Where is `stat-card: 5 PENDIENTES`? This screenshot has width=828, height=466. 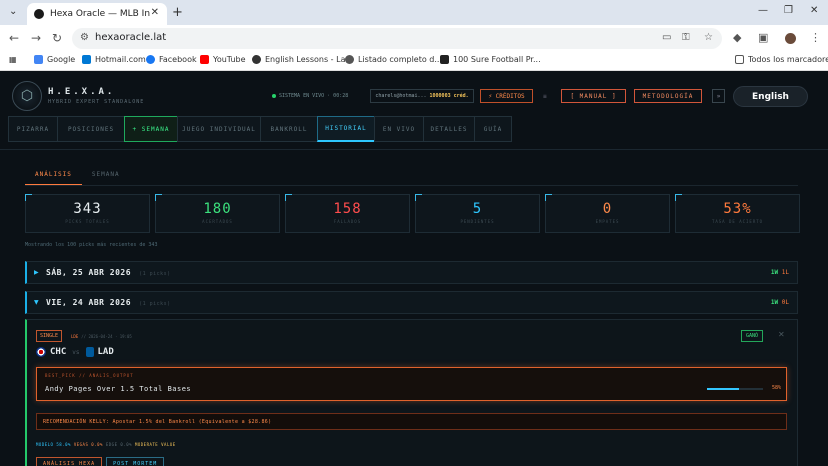 stat-card: 5 PENDIENTES is located at coordinates (477, 213).